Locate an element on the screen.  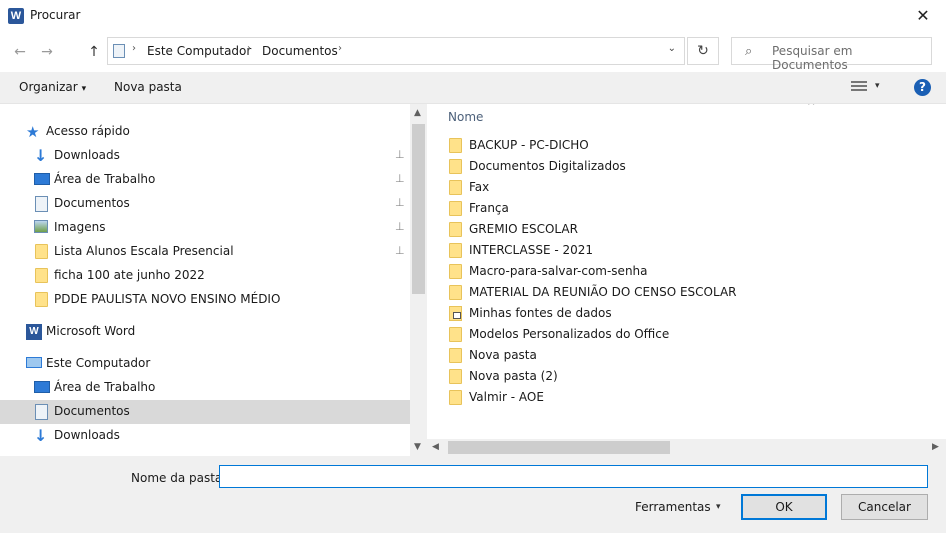
sidebar-item-label: Documentos is located at coordinates (92, 203).